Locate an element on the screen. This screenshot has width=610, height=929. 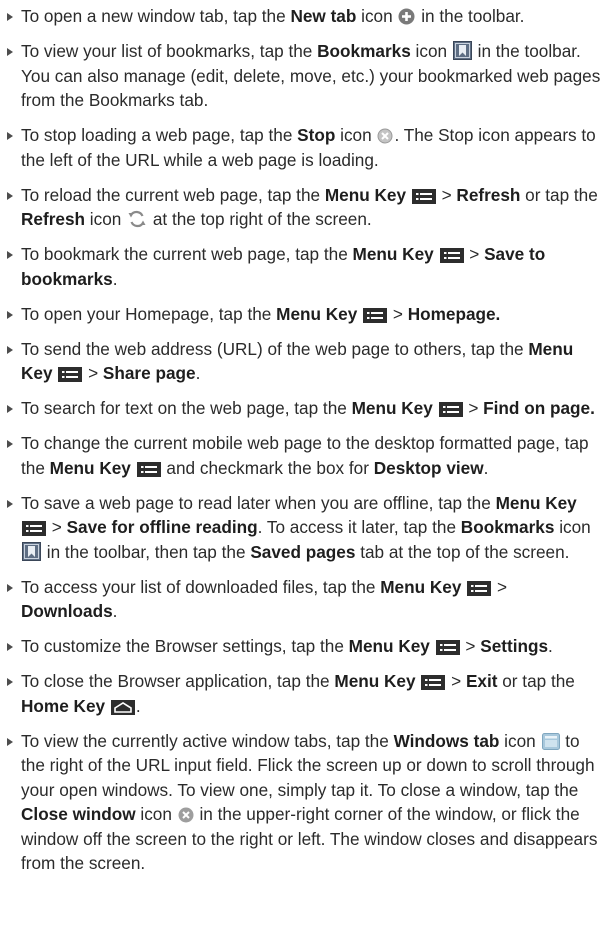
body-text: and checkmark the box for is located at coordinates (267, 467).